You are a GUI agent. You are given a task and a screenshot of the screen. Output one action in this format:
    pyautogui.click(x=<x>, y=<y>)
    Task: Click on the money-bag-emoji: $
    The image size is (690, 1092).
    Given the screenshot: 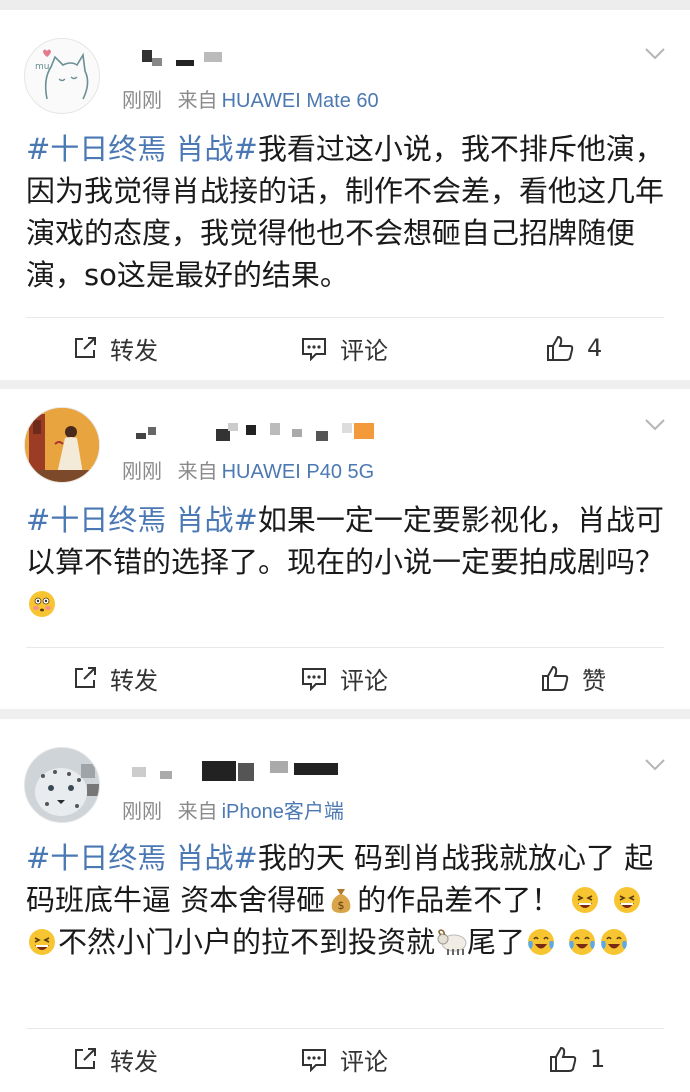 What is the action you would take?
    pyautogui.click(x=341, y=899)
    